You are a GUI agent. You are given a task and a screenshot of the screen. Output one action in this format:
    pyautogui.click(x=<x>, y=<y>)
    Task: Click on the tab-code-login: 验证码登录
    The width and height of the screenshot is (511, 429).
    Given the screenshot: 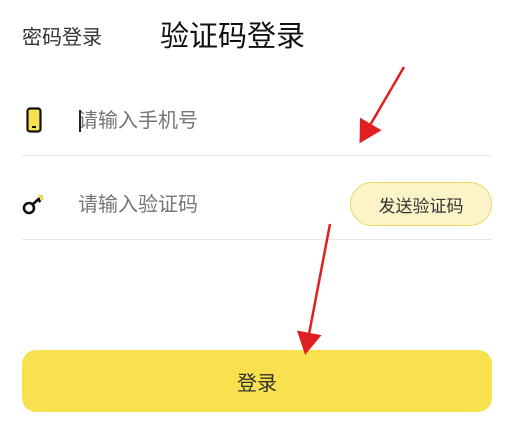 What is the action you would take?
    pyautogui.click(x=232, y=36)
    